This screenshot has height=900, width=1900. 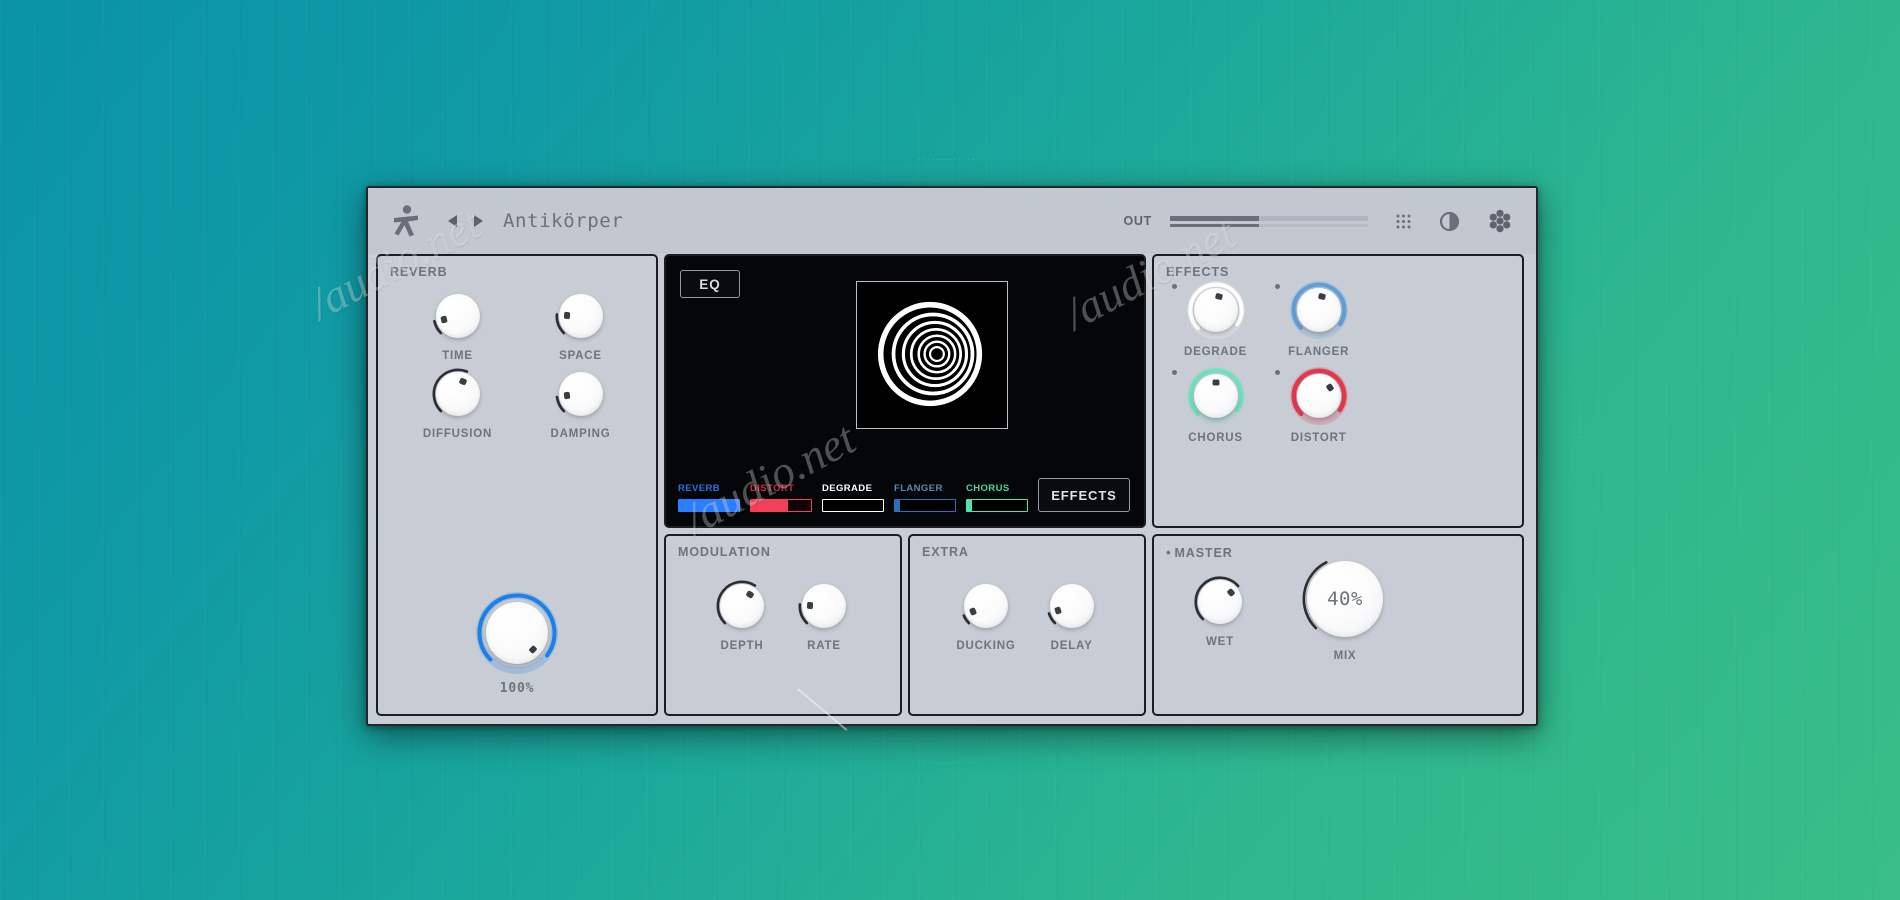 I want to click on grid-dots-icon, so click(x=1403, y=221).